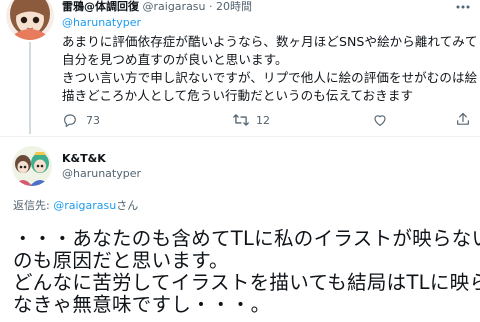 This screenshot has height=322, width=480. Describe the element at coordinates (101, 23) in the screenshot. I see `replying-to-link: @harunatyper` at that location.